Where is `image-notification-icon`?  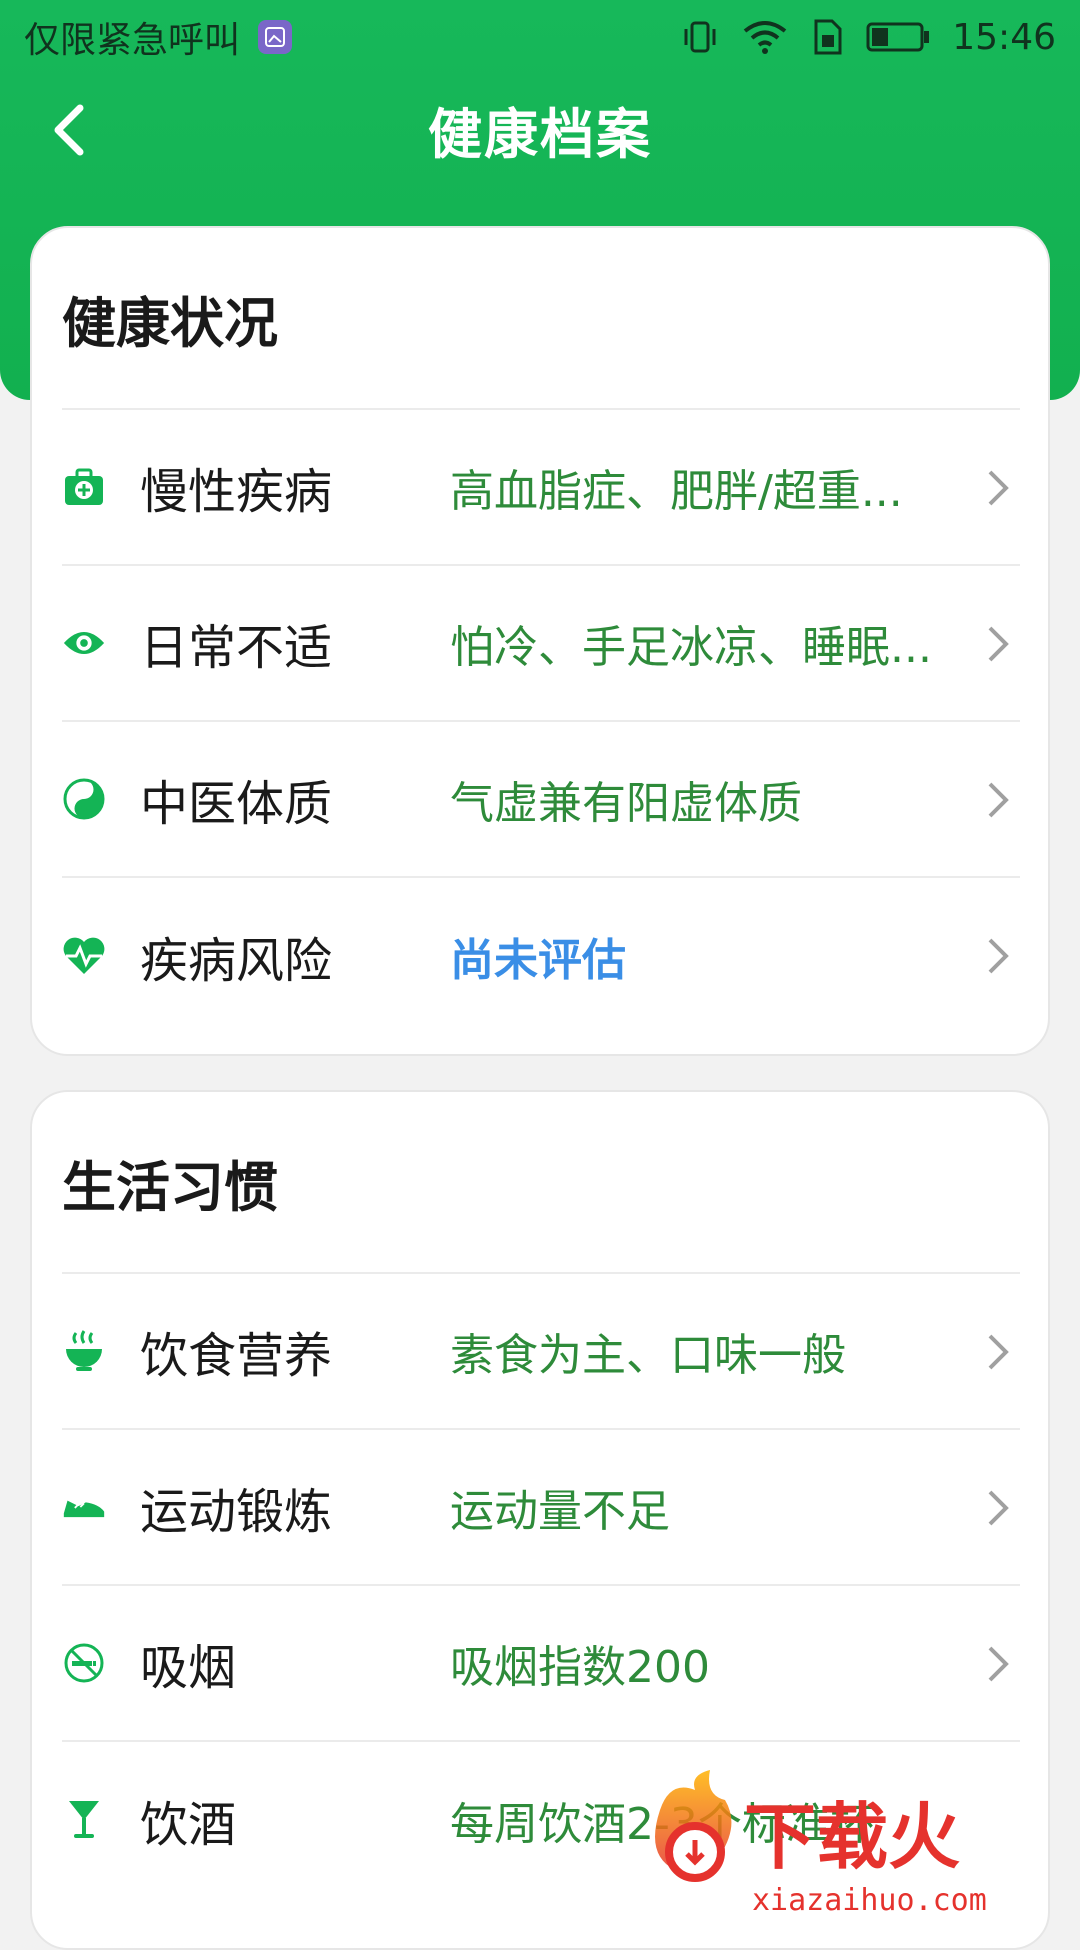 image-notification-icon is located at coordinates (275, 37).